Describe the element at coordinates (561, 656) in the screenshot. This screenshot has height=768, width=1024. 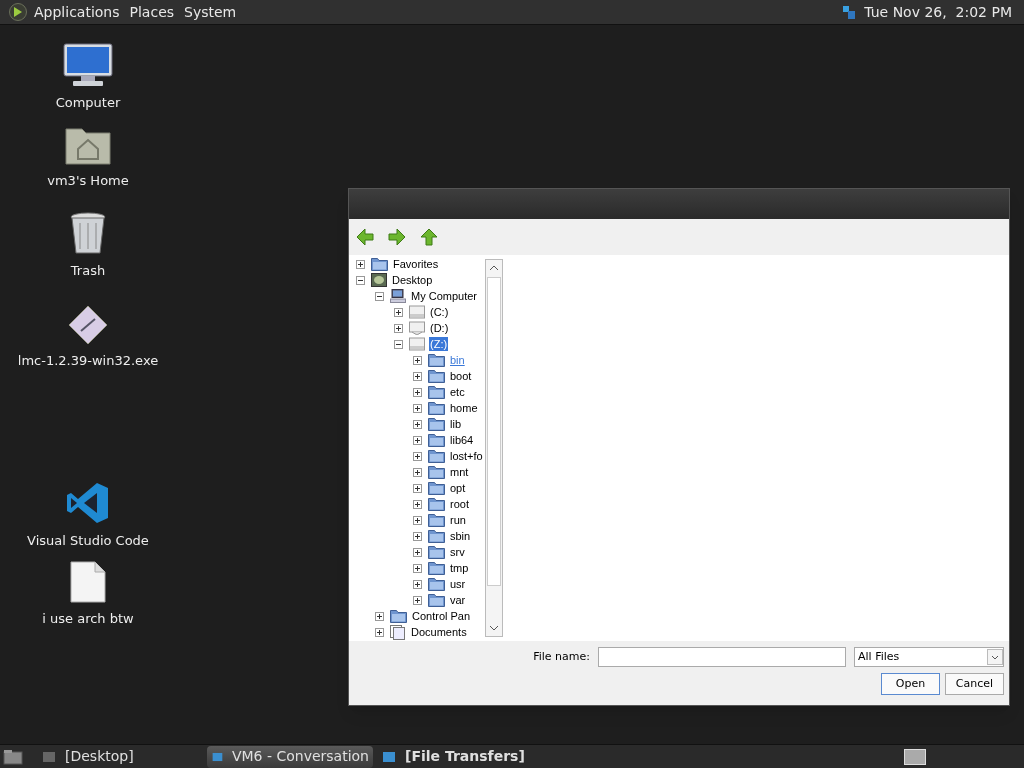
I see `file-name-label: File name:` at that location.